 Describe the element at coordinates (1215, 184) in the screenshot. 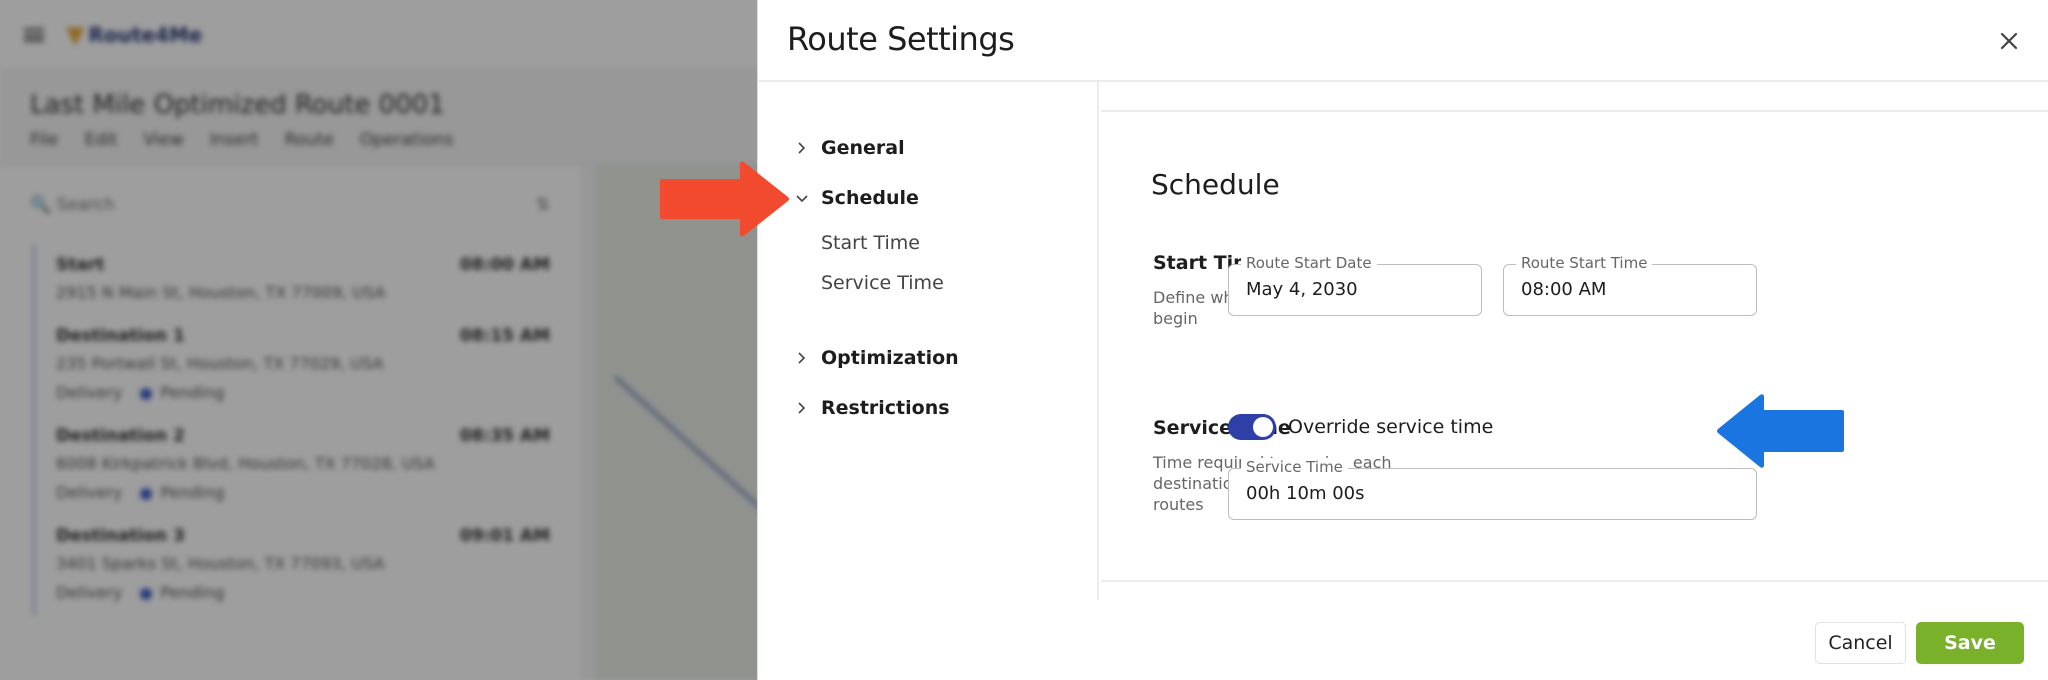

I see `section-title: Schedule` at that location.